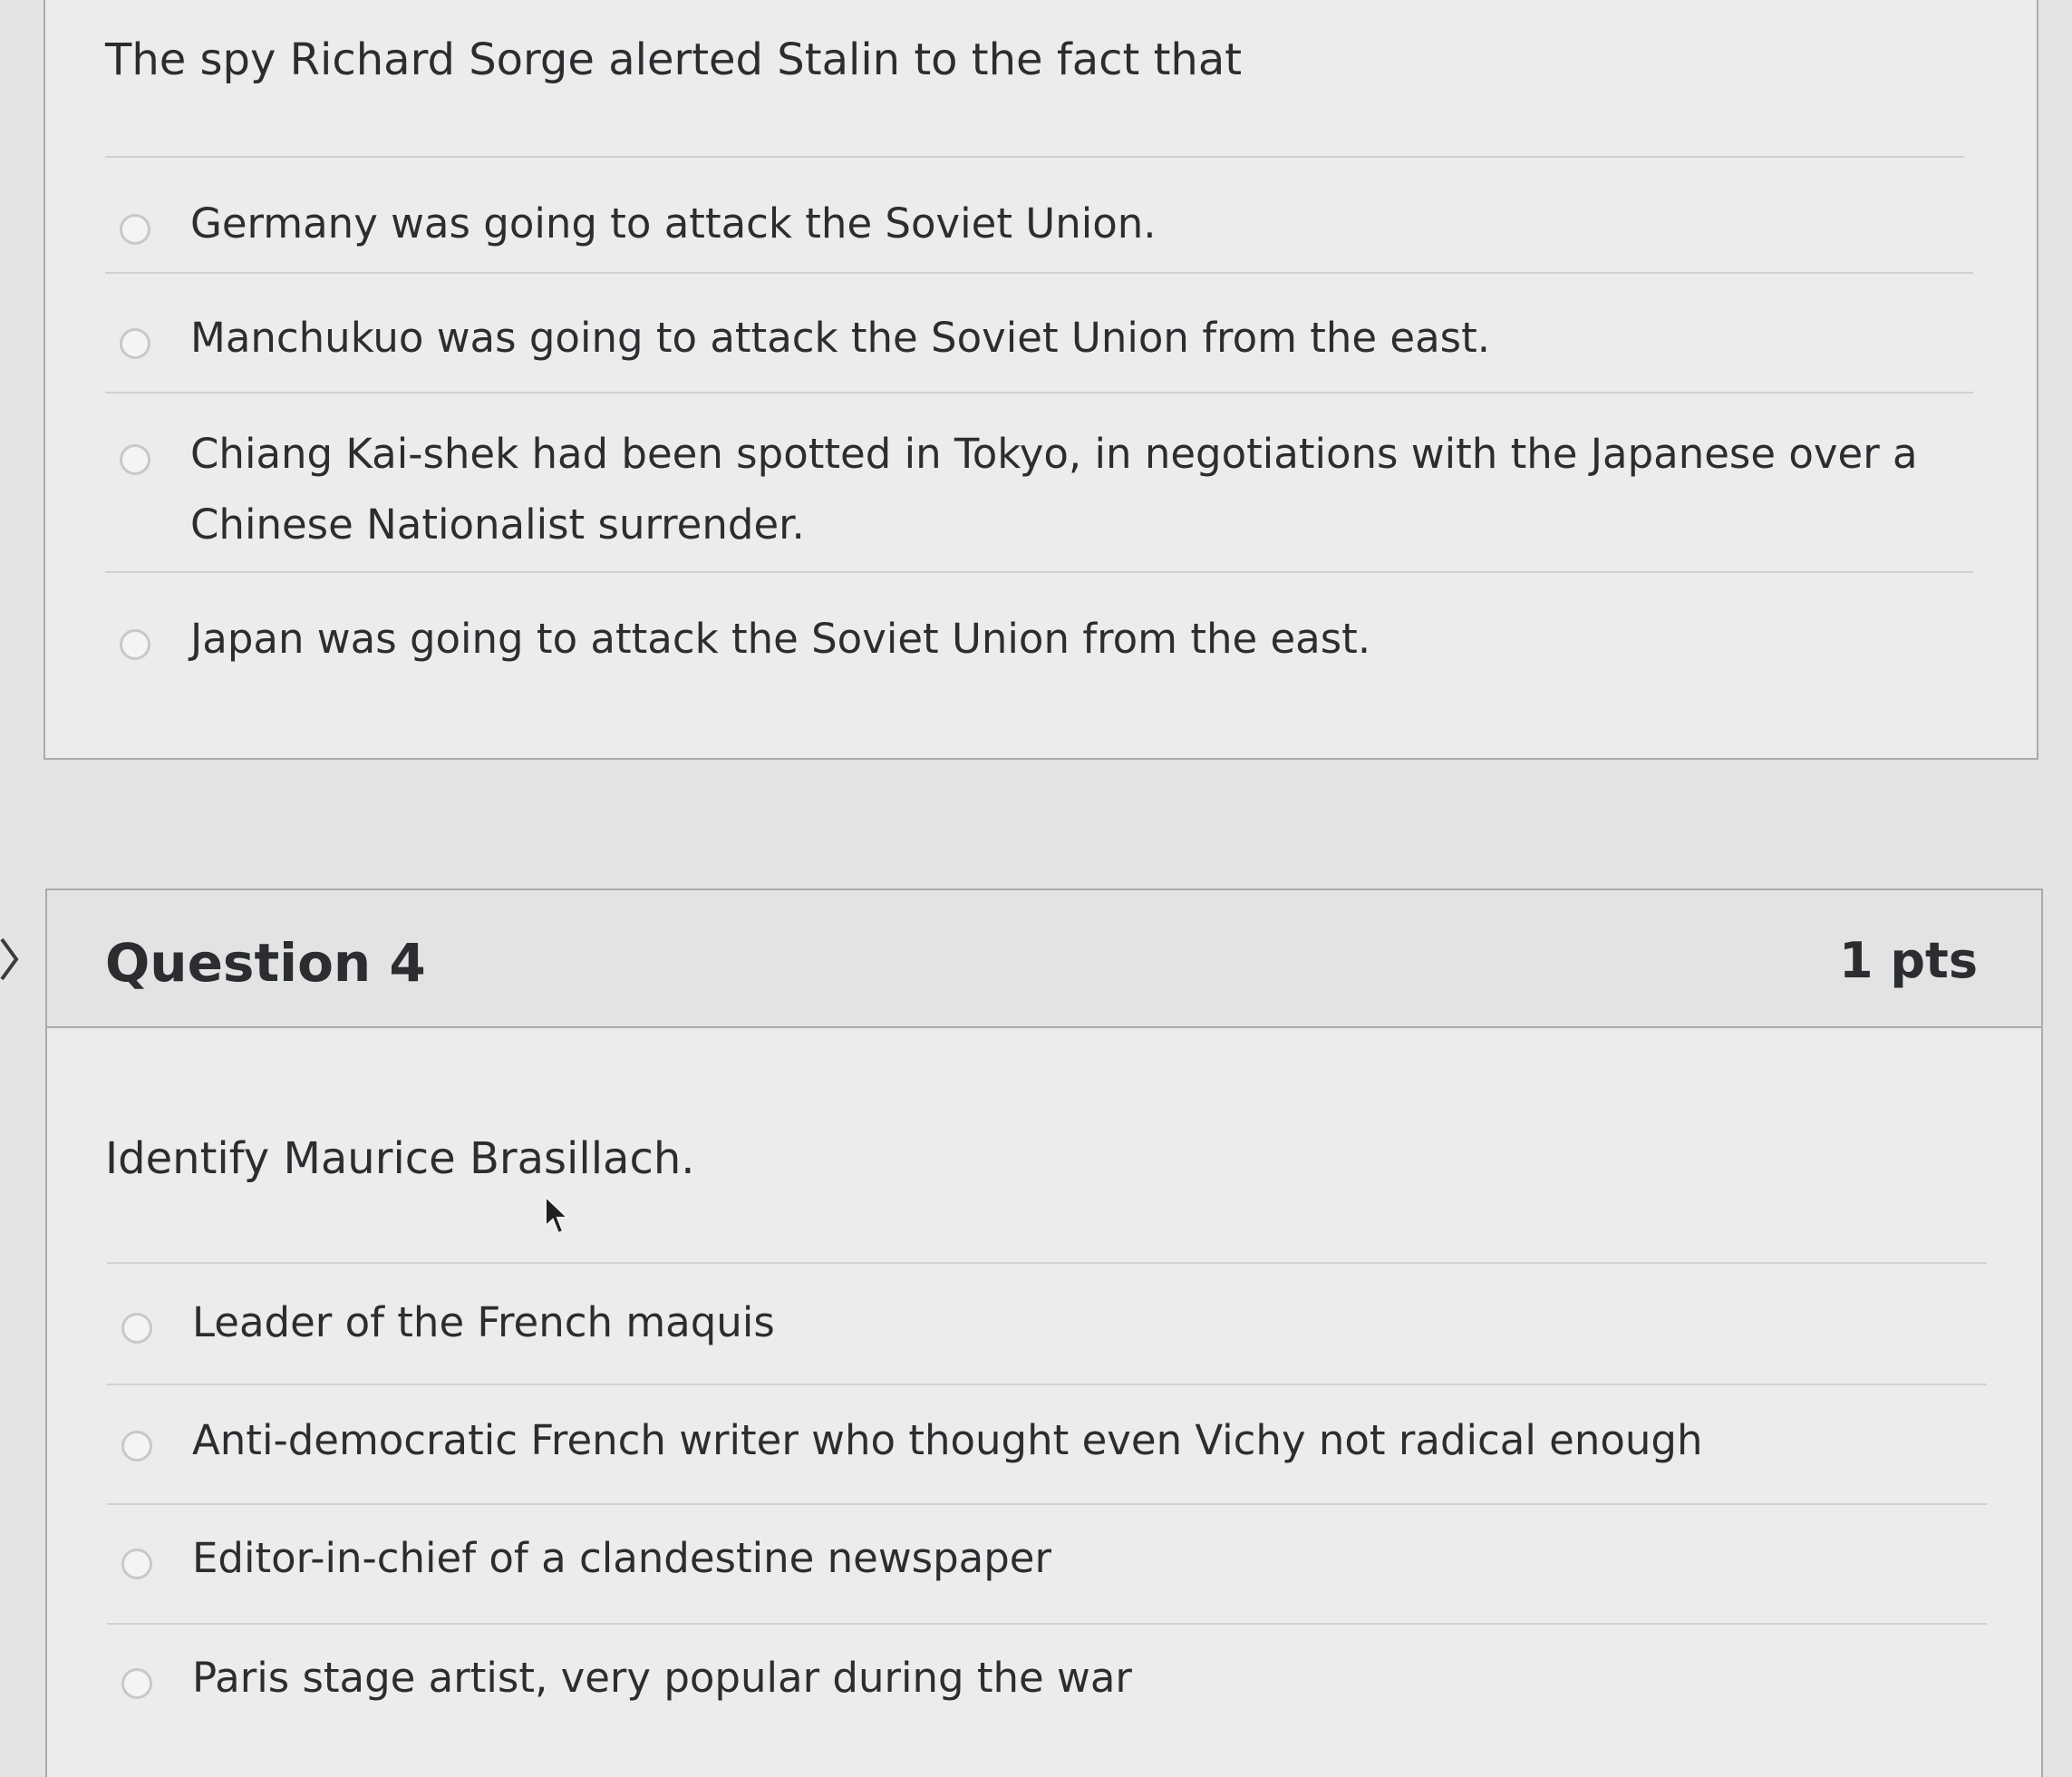  I want to click on question-header: Question 4 1 pts, so click(1044, 959).